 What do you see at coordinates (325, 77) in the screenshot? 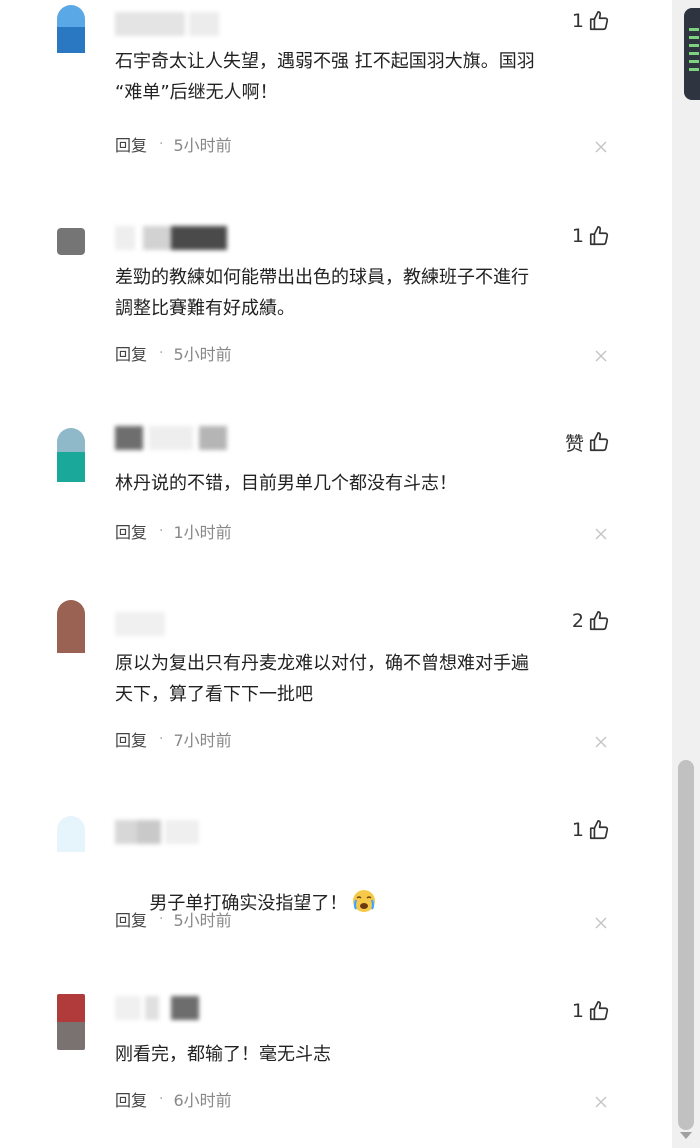
I see `comment-text: 石宇奇太让人失望，遇弱不强 扛不起国羽大旗。国羽 “难单”后继无人啊！` at bounding box center [325, 77].